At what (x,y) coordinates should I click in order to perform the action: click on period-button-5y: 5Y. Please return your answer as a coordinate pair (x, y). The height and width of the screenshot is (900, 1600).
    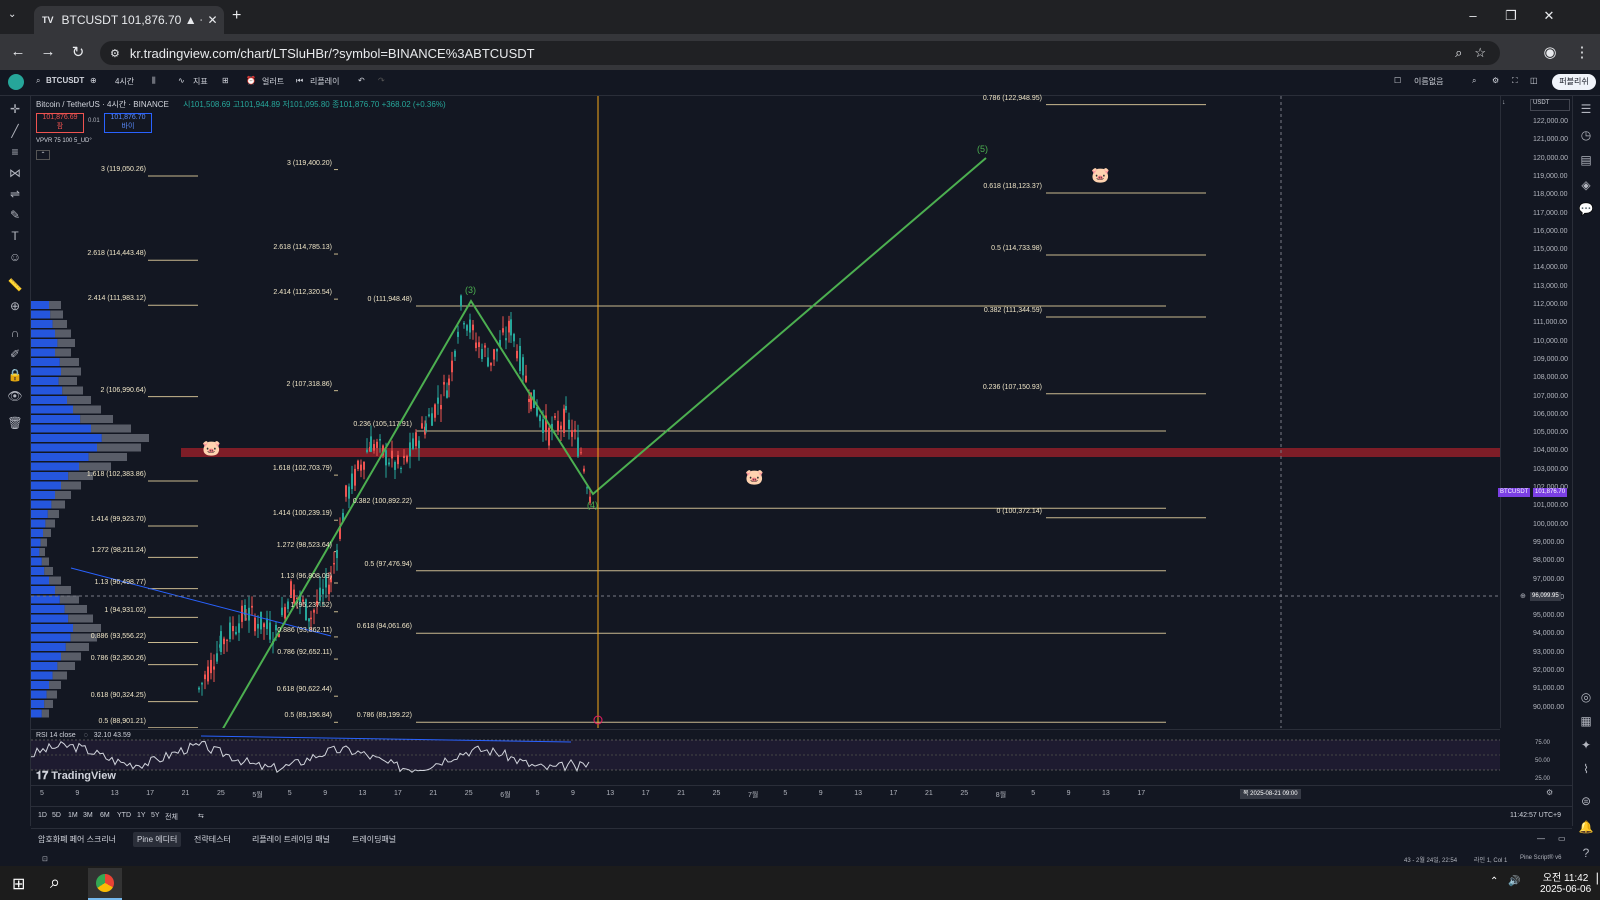
    Looking at the image, I should click on (155, 815).